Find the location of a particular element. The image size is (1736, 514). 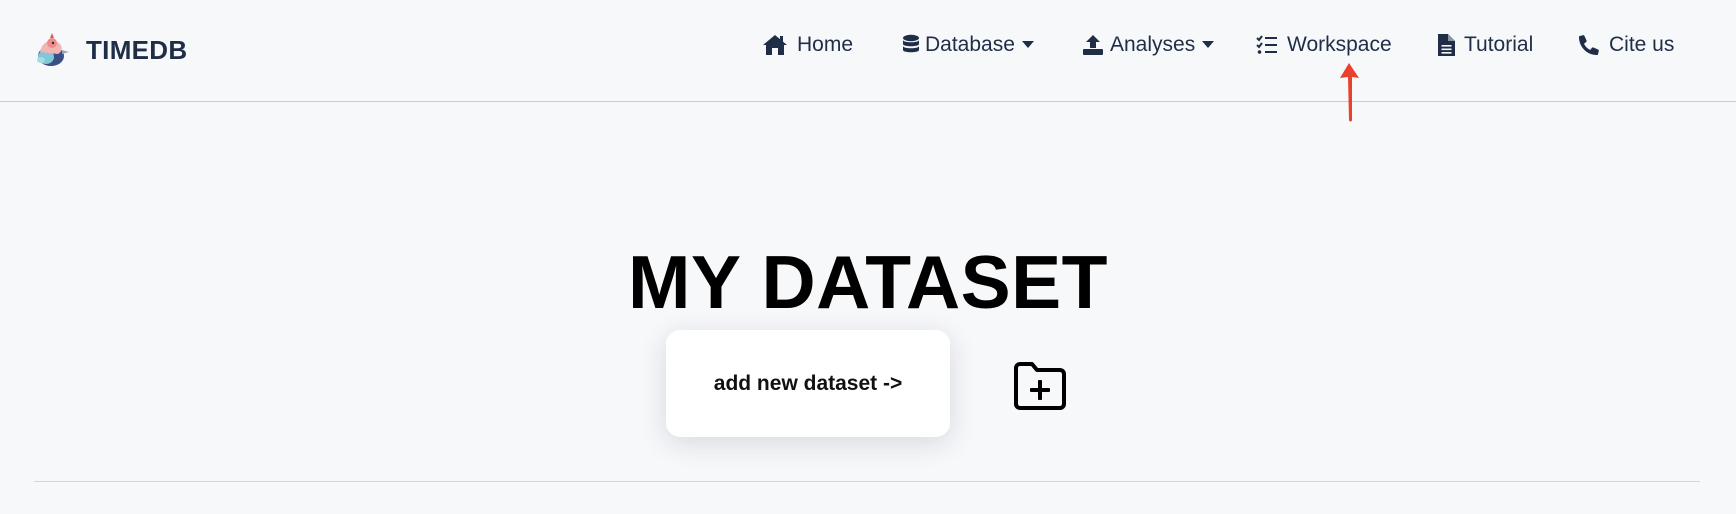

section-divider is located at coordinates (867, 481).